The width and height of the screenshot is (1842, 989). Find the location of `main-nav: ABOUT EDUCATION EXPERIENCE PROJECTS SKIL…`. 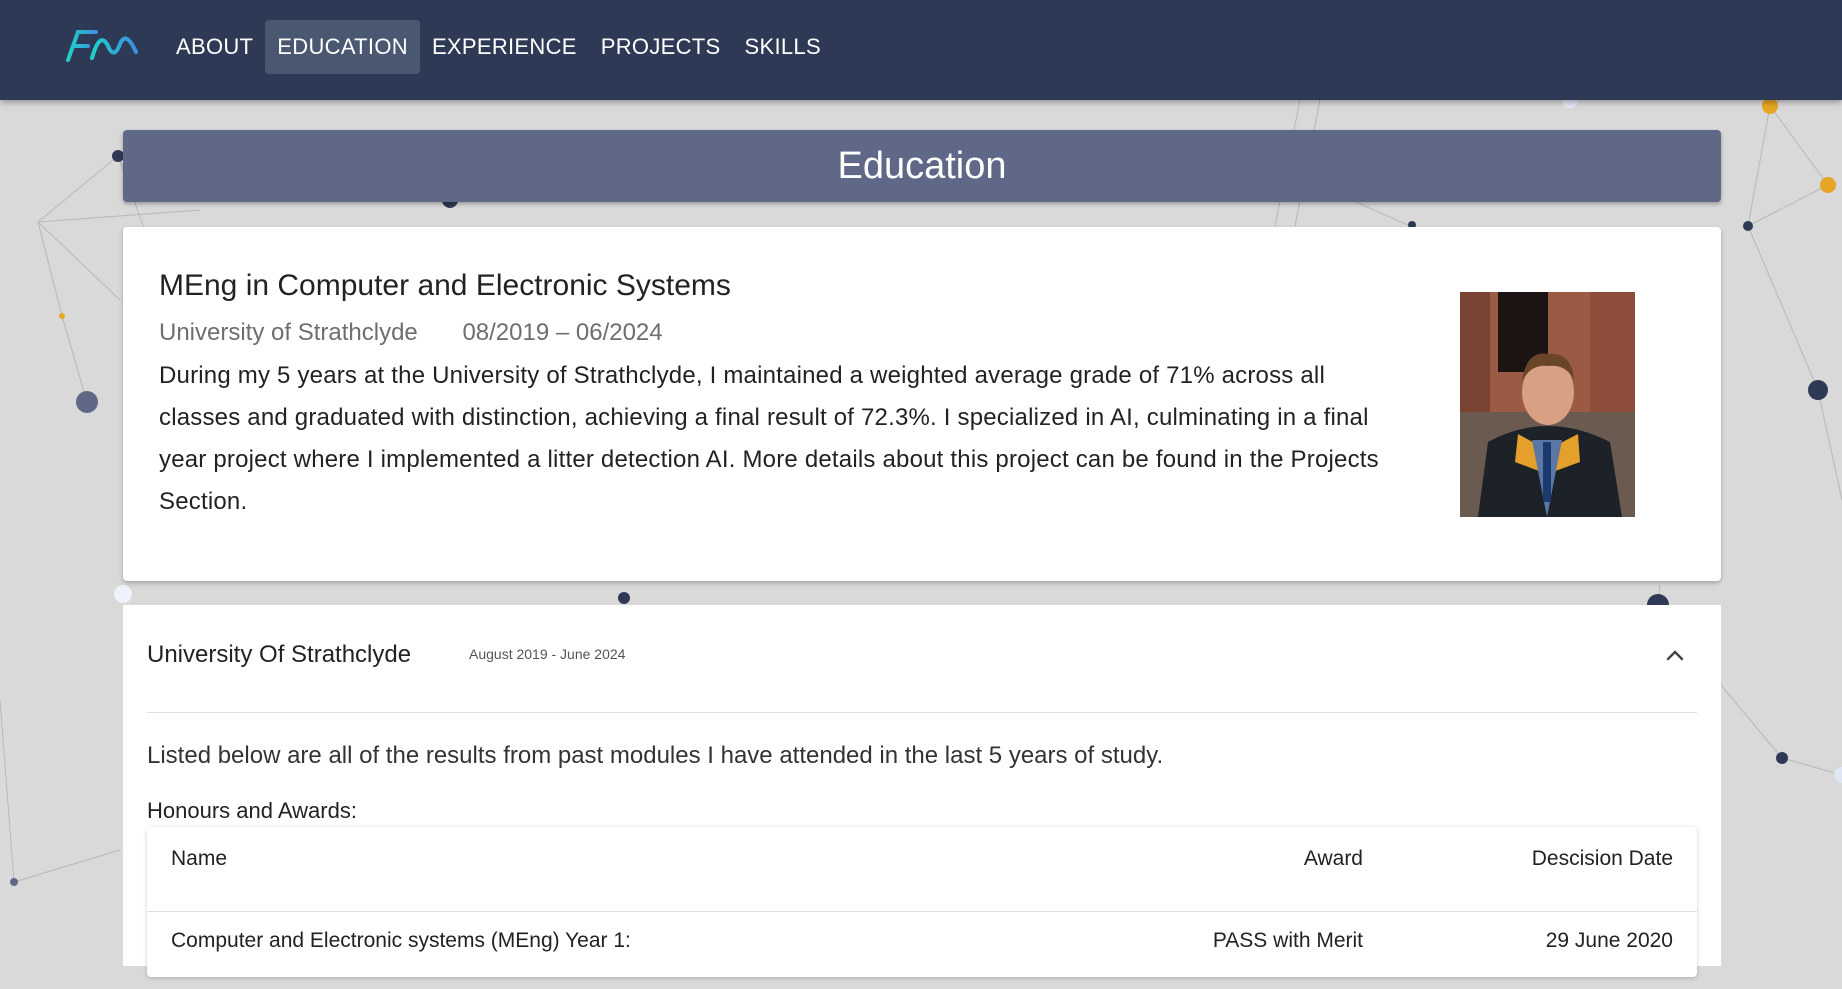

main-nav: ABOUT EDUCATION EXPERIENCE PROJECTS SKIL… is located at coordinates (498, 47).